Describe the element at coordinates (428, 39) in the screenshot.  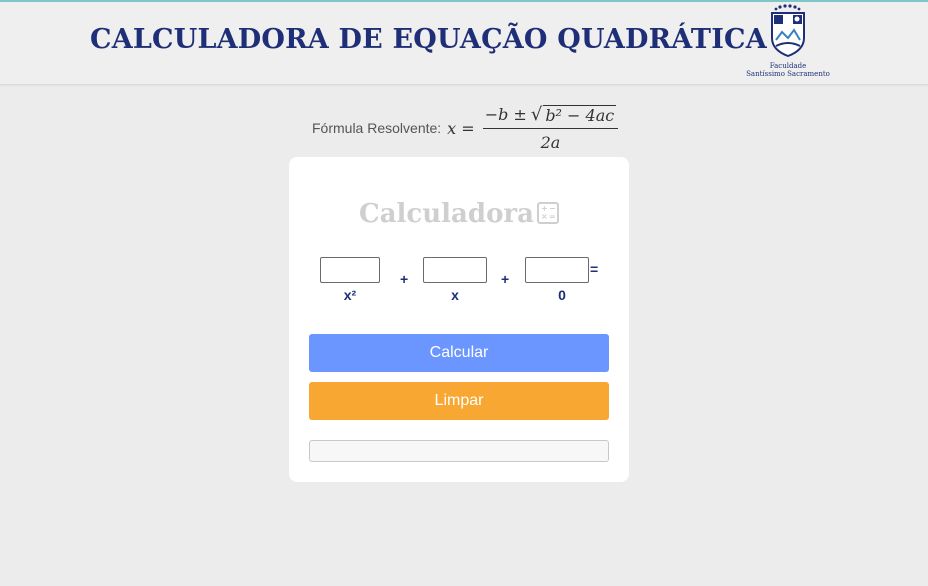
I see `page-title: CALCULADORA DE EQUAÇÃO QUADRÁTICA` at that location.